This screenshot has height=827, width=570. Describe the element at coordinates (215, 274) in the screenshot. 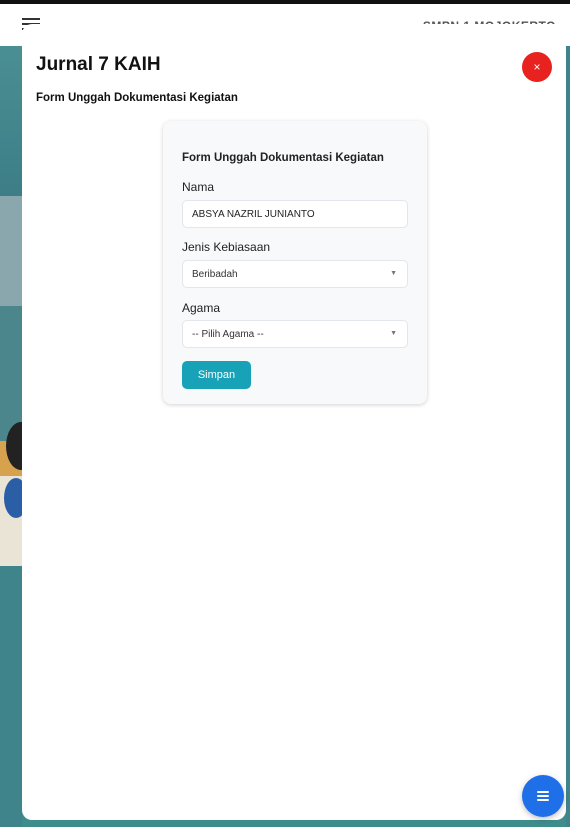

I see `jenis-kebiasaan-value: Beribadah` at that location.